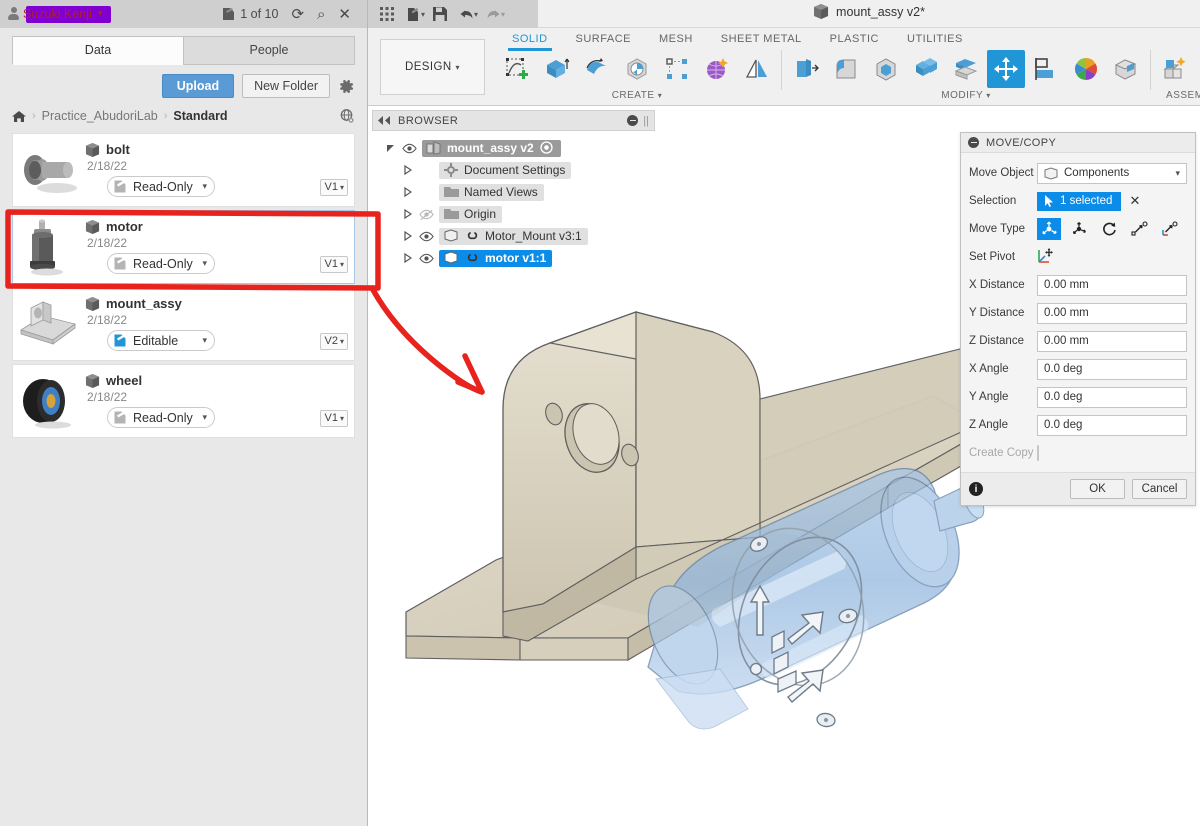 Image resolution: width=1200 pixels, height=826 pixels. What do you see at coordinates (50, 174) in the screenshot?
I see `thumbnail-bolt` at bounding box center [50, 174].